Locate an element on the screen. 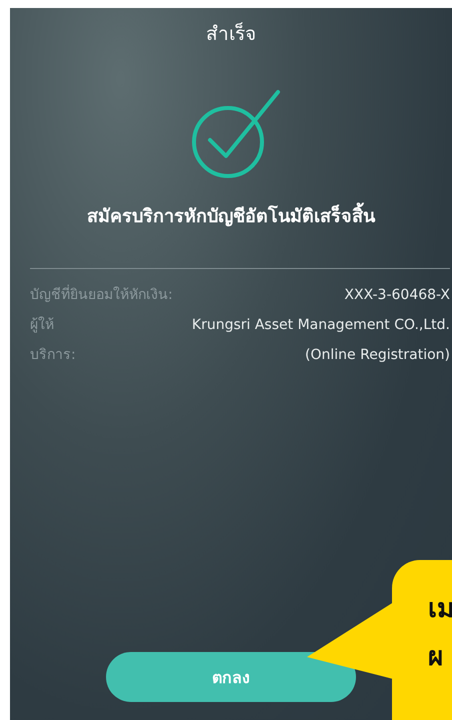 This screenshot has height=720, width=452. detail-value: Krungsri Asset Management CO.,Ltd. is located at coordinates (321, 325).